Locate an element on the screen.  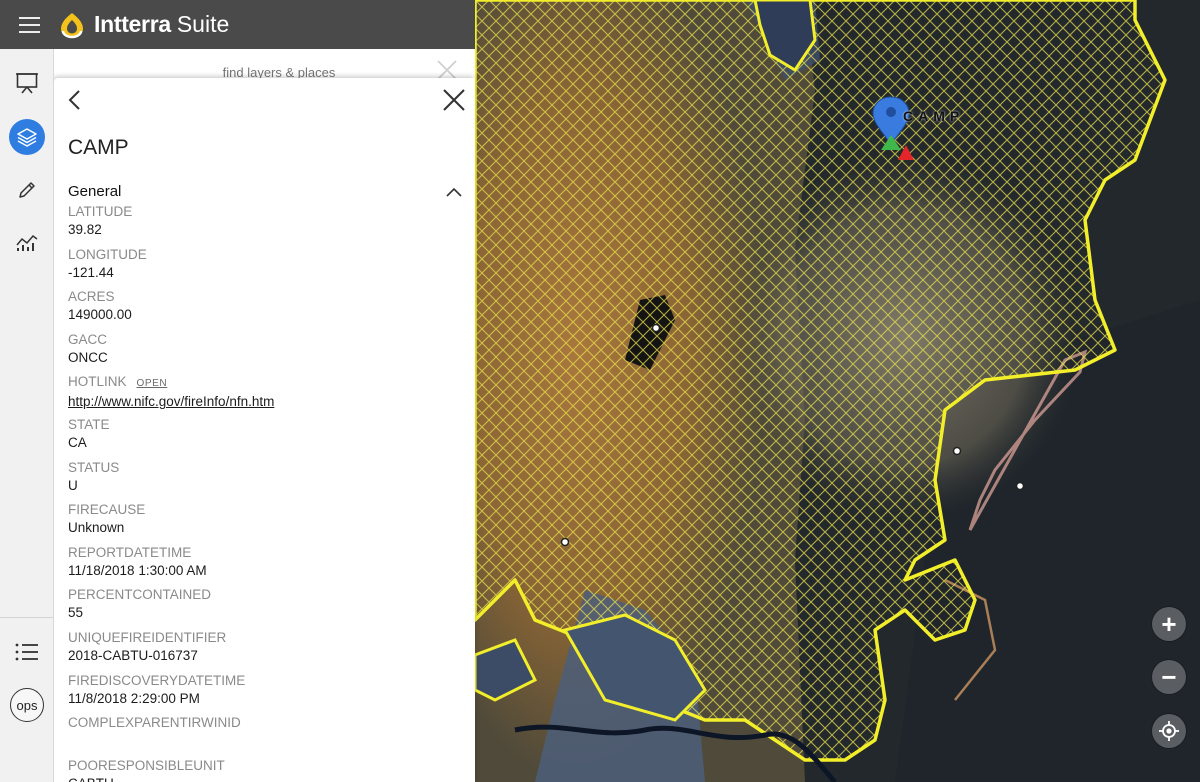
field-value: CA is located at coordinates (77, 442).